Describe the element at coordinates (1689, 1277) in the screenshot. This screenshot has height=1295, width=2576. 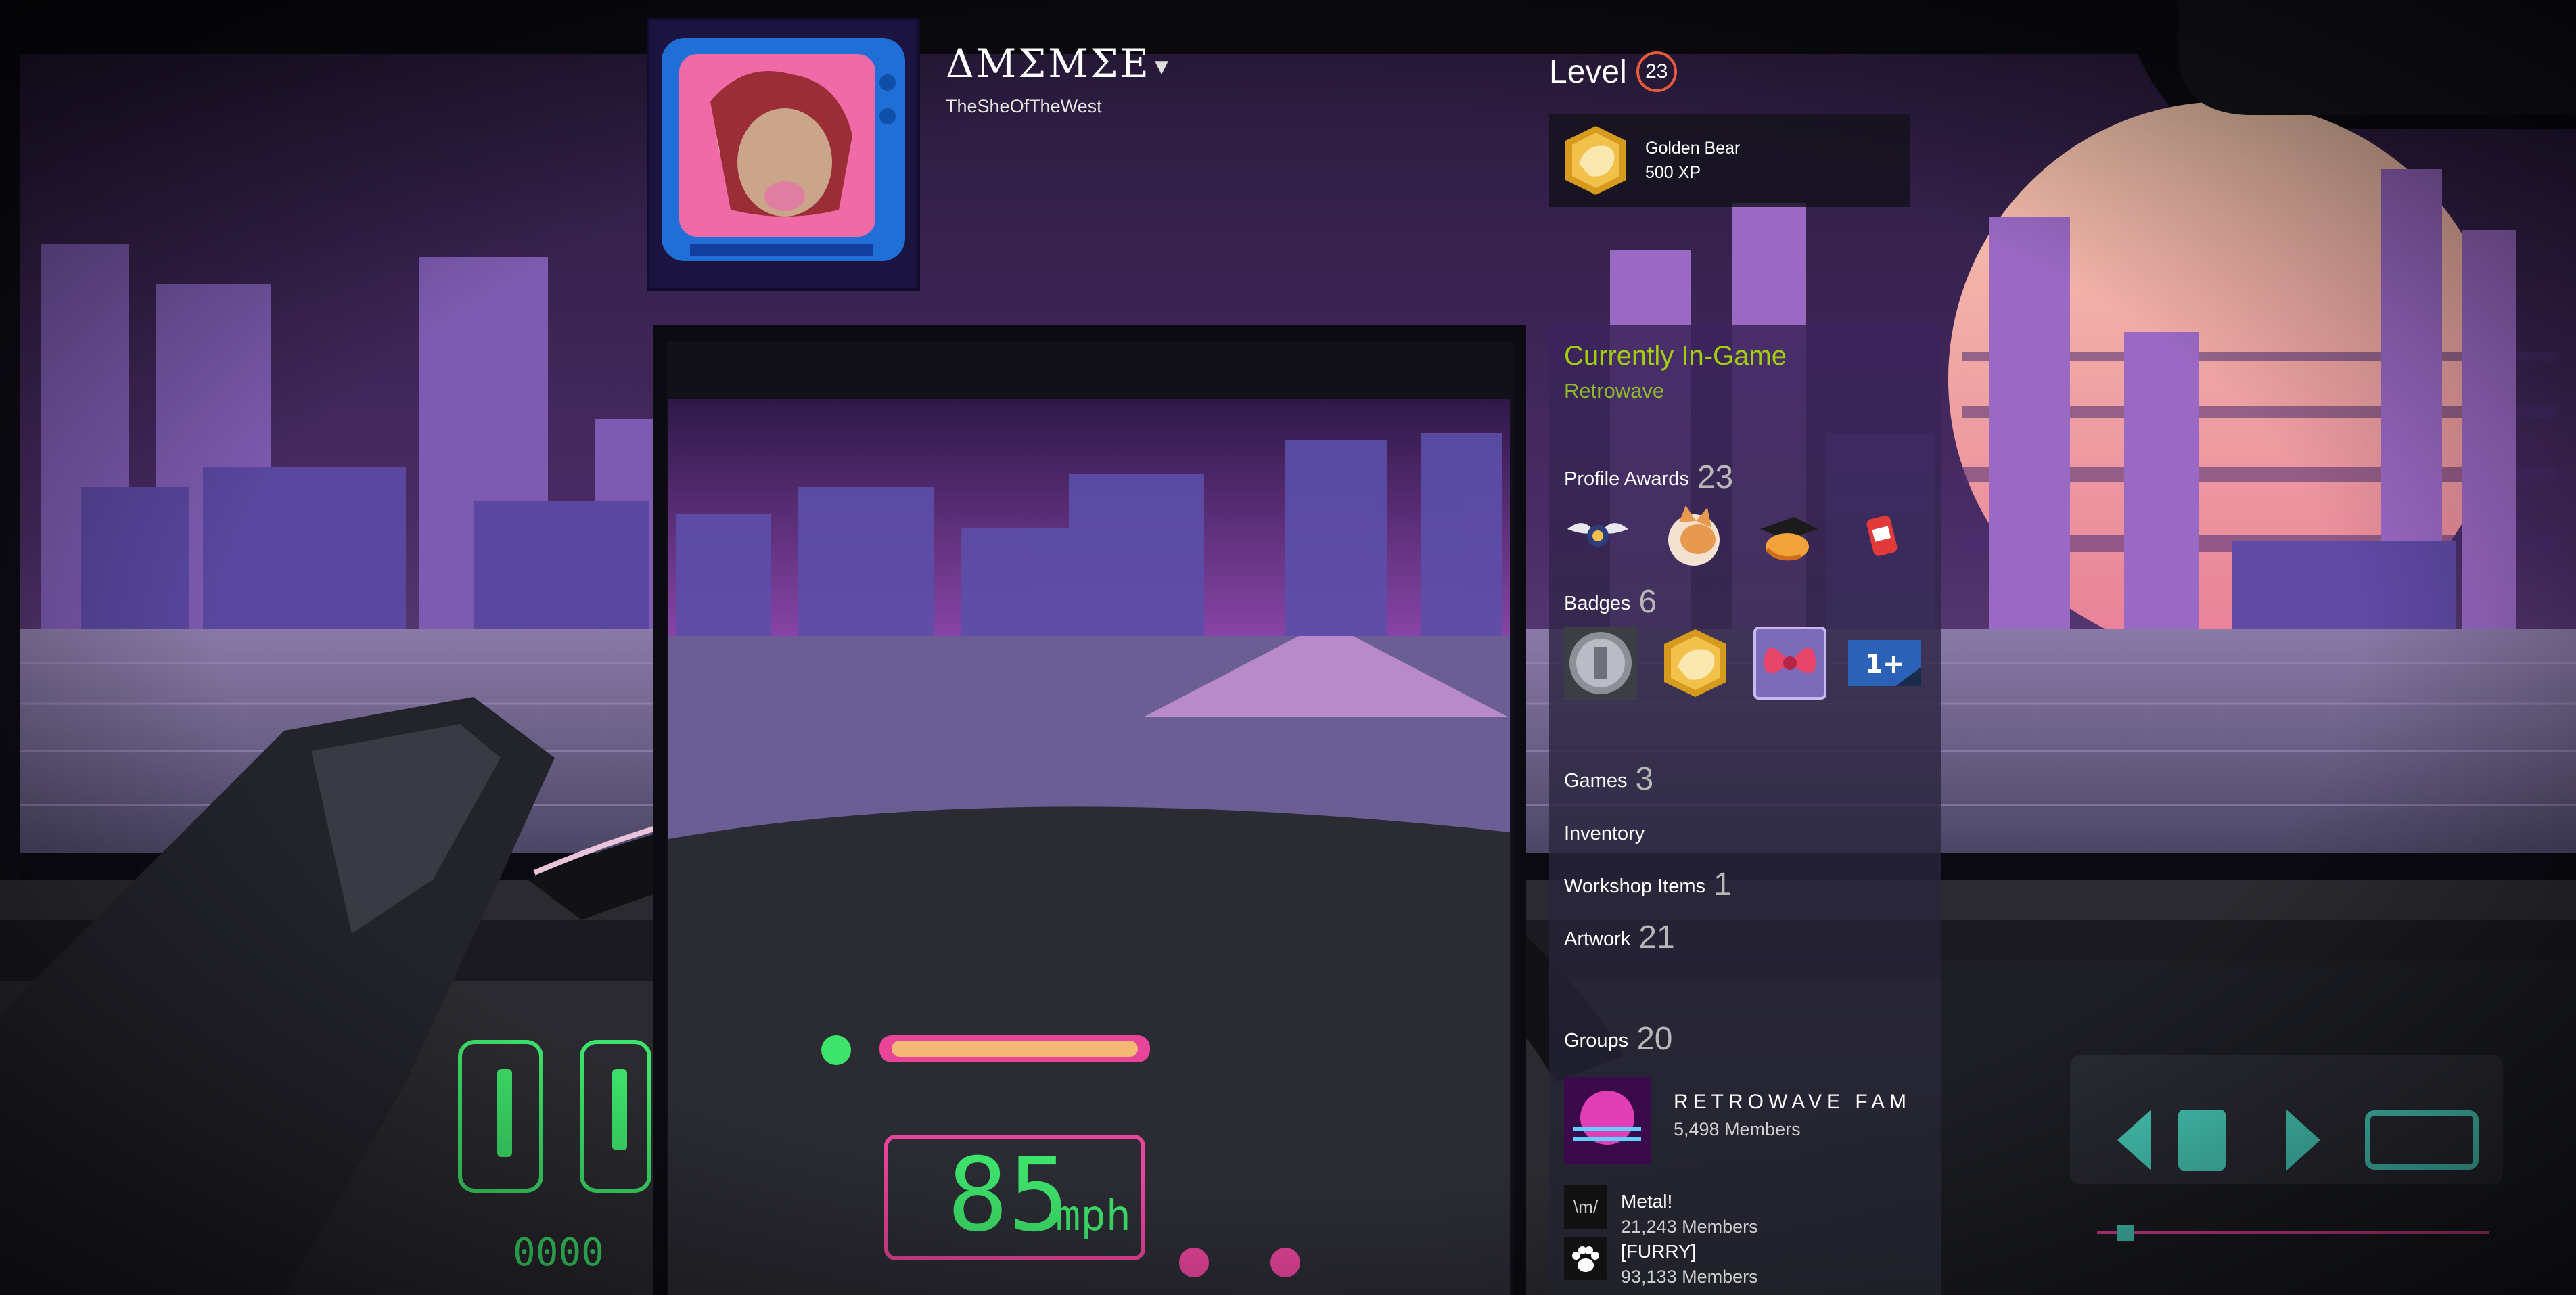
I see `group-members-furry: 93,133 Members` at that location.